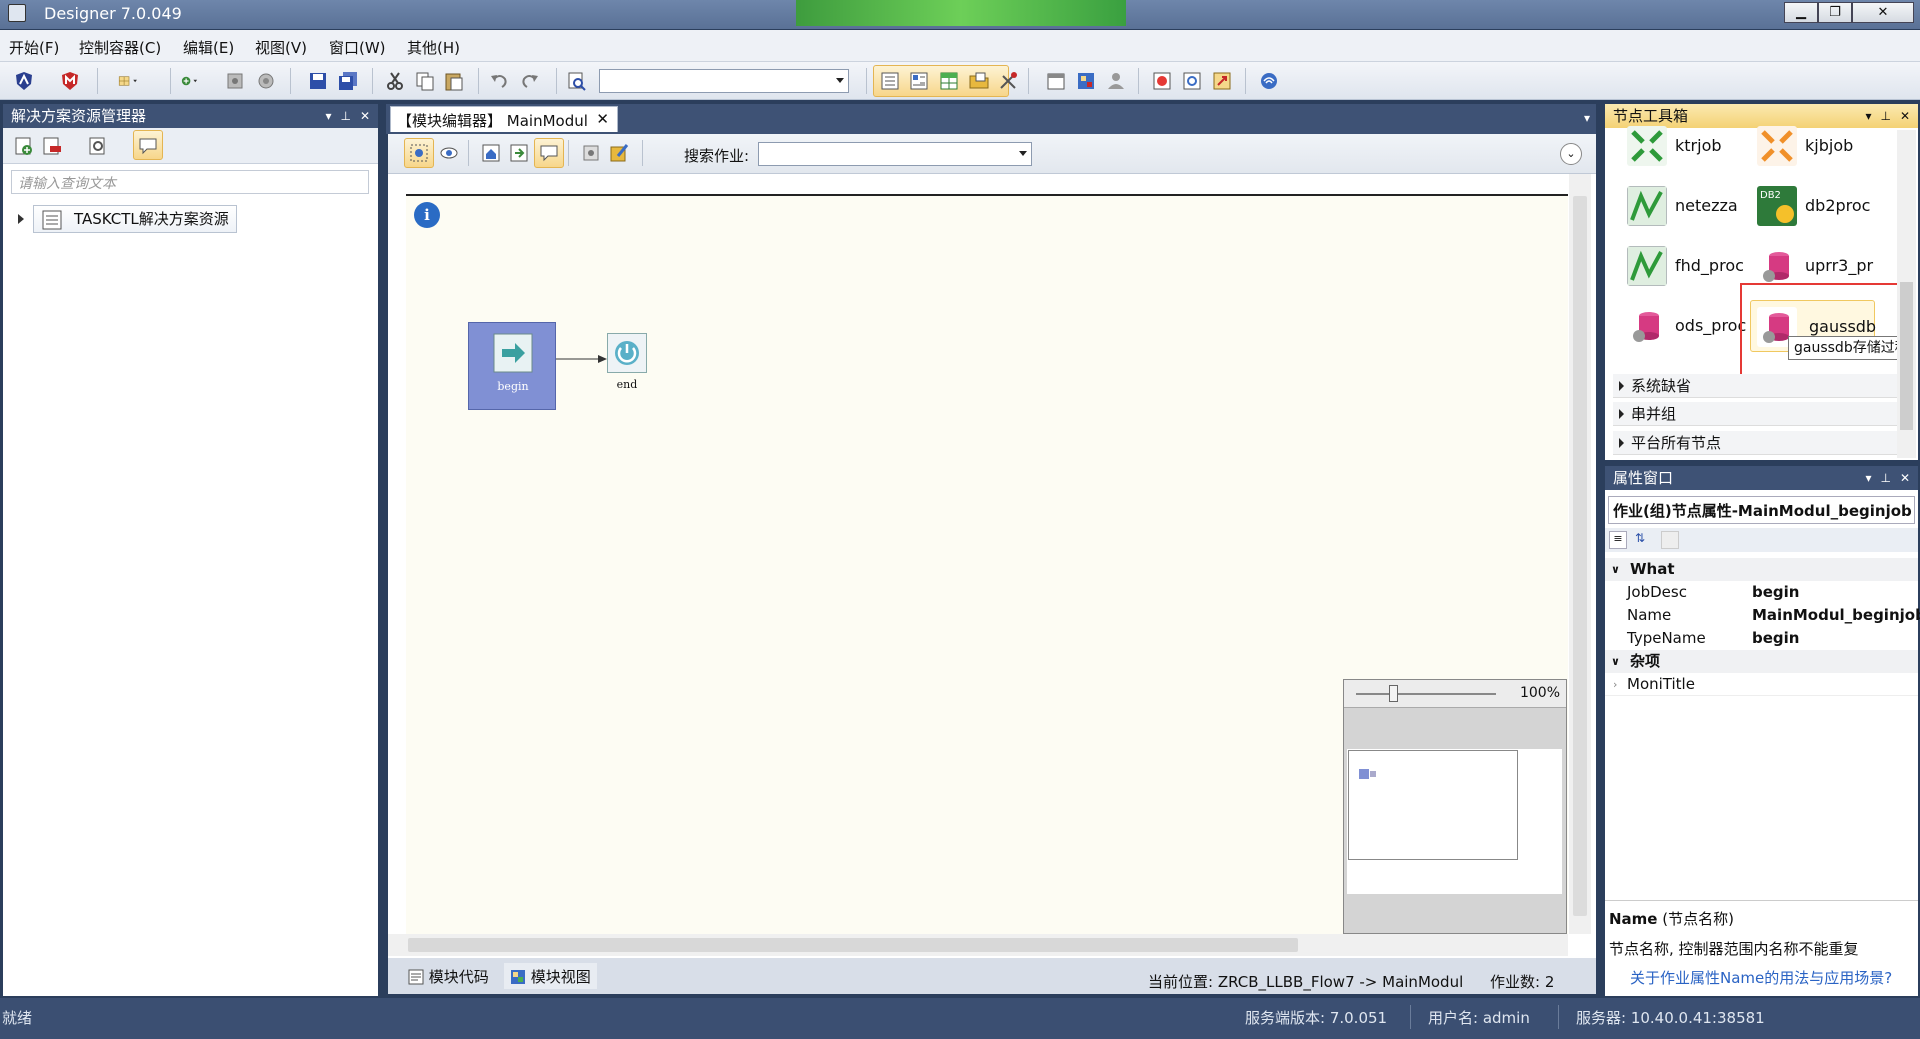 This screenshot has width=1920, height=1039. What do you see at coordinates (1822, 207) in the screenshot?
I see `tool-db2proc: DB2 db2proc` at bounding box center [1822, 207].